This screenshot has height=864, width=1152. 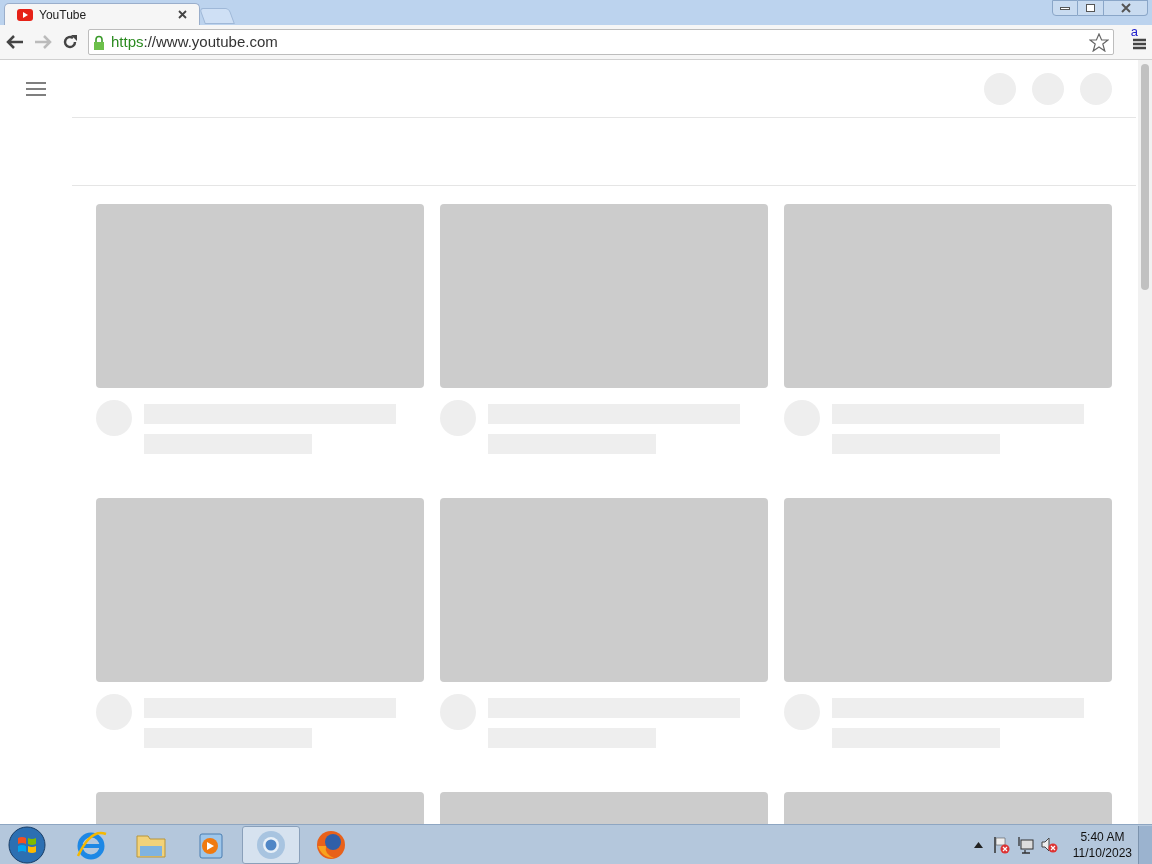 What do you see at coordinates (102, 14) in the screenshot?
I see `browser-tab: YouTube` at bounding box center [102, 14].